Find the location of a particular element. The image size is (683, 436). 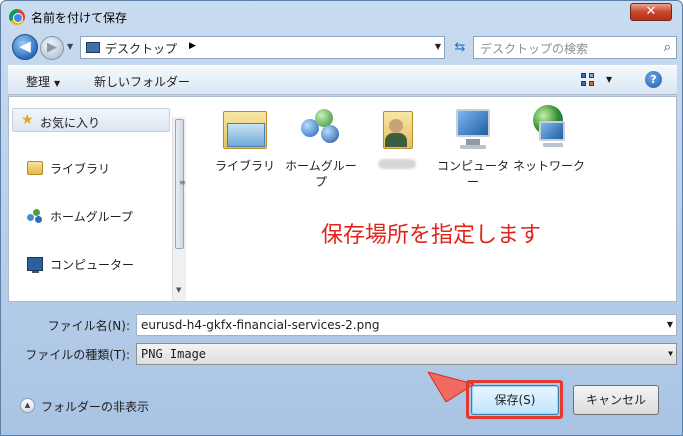

file-item-label is located at coordinates (397, 164).